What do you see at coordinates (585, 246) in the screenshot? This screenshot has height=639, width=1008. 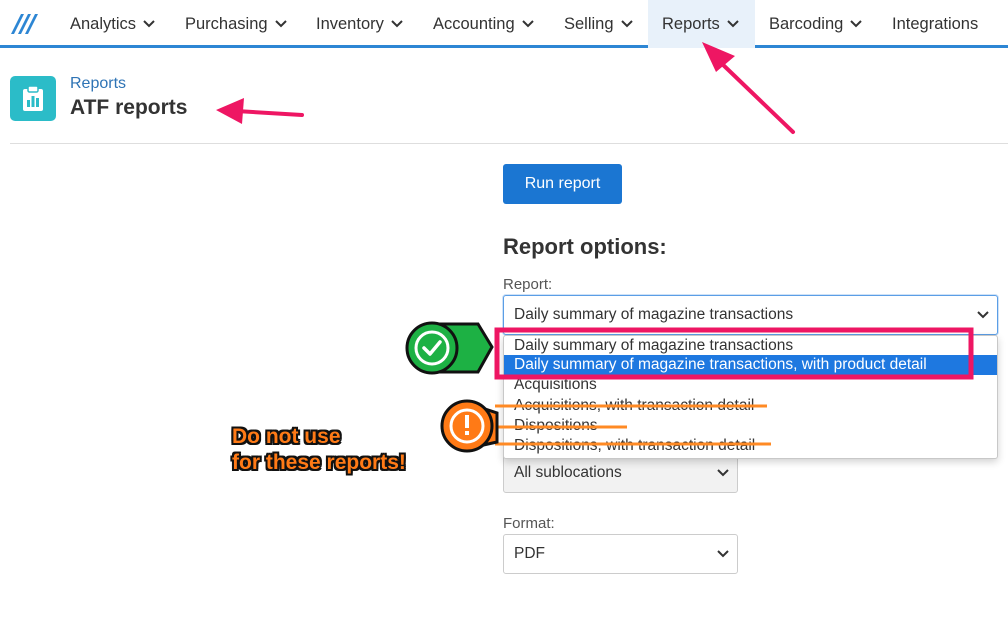 I see `report-options-heading: Report options:` at bounding box center [585, 246].